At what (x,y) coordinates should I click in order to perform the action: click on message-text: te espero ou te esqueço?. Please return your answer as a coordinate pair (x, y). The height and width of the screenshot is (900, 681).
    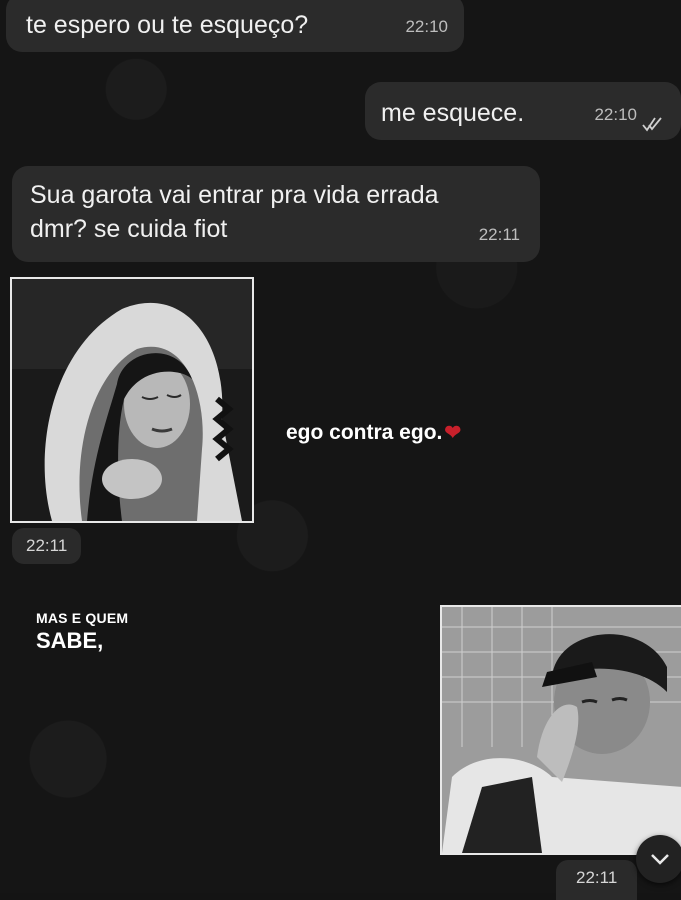
    Looking at the image, I should click on (167, 25).